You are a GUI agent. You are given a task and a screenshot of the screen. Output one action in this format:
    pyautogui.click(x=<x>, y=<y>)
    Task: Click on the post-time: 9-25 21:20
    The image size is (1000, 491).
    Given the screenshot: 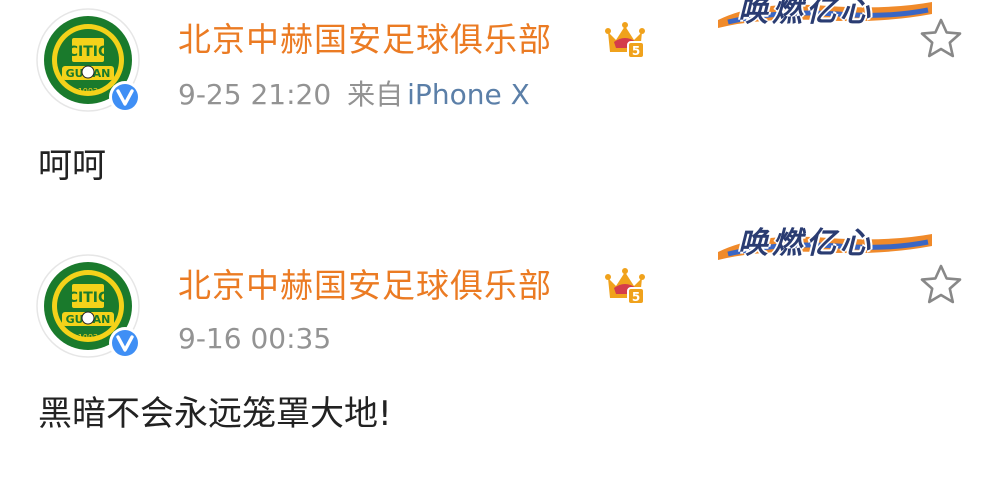 What is the action you would take?
    pyautogui.click(x=255, y=94)
    